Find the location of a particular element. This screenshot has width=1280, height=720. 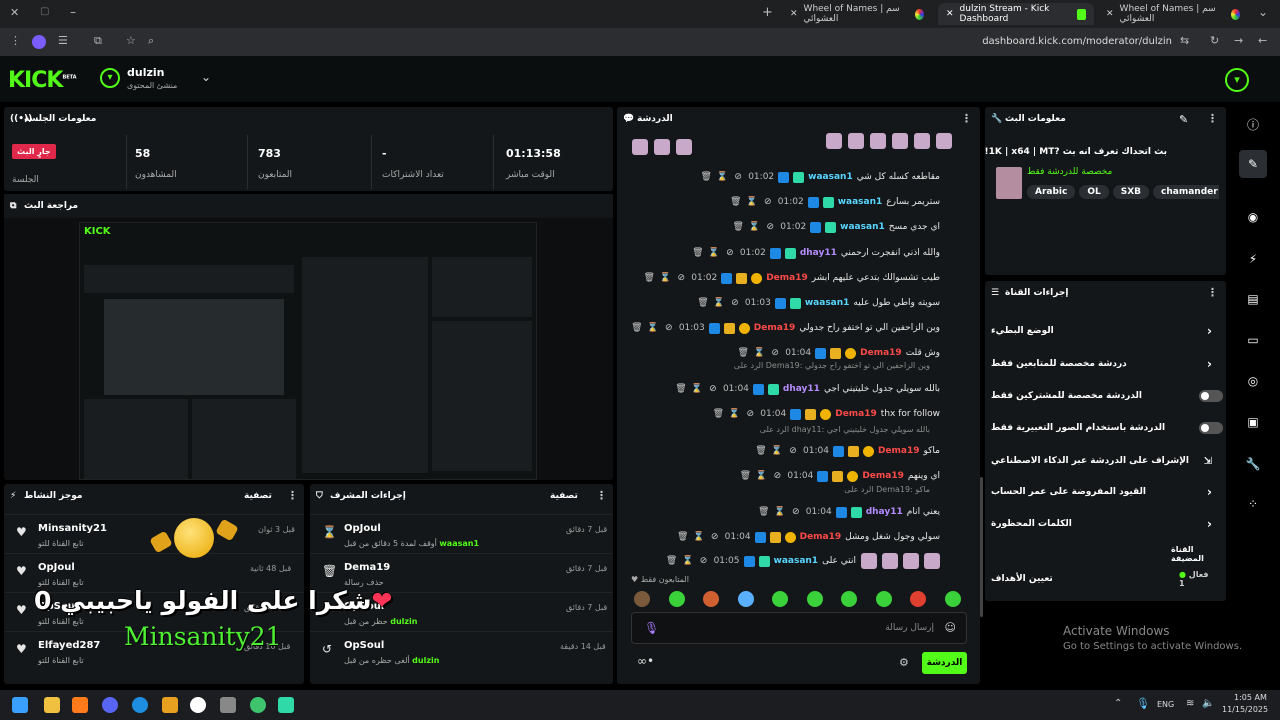

volume-icon: 🔈 is located at coordinates (1208, 703).